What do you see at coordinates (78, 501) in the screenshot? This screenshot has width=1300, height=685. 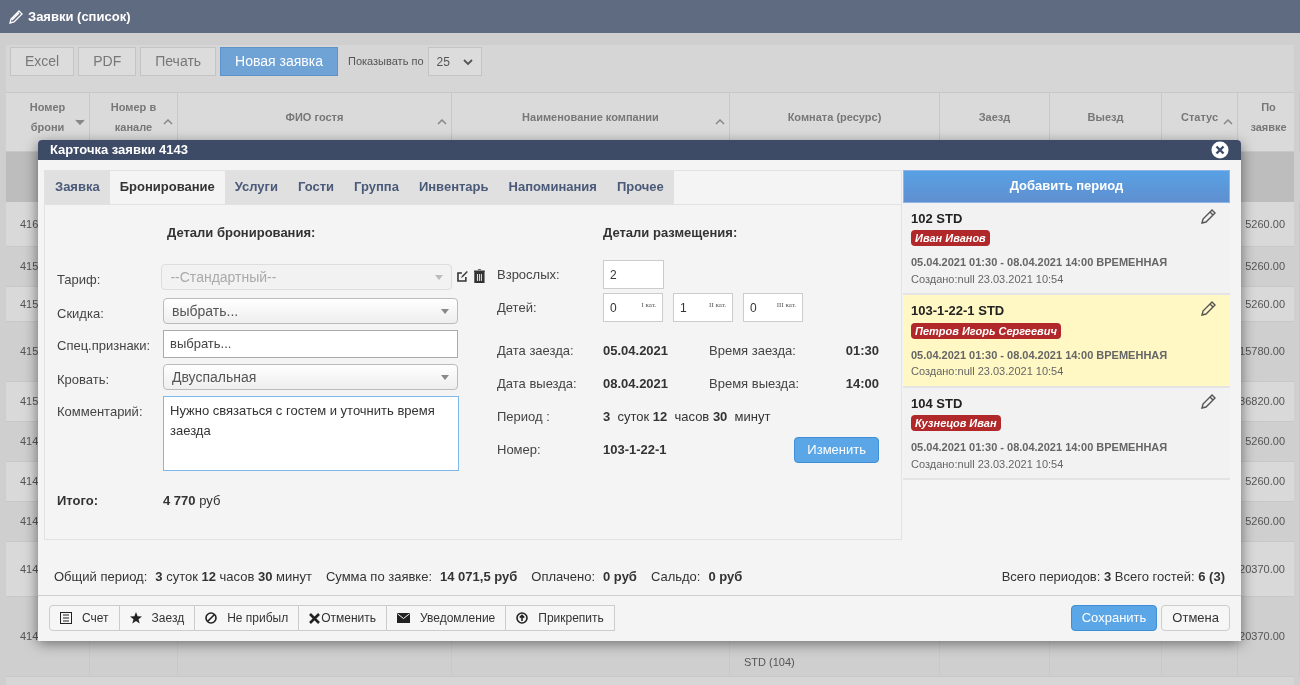 I see `total-label: Итого:` at bounding box center [78, 501].